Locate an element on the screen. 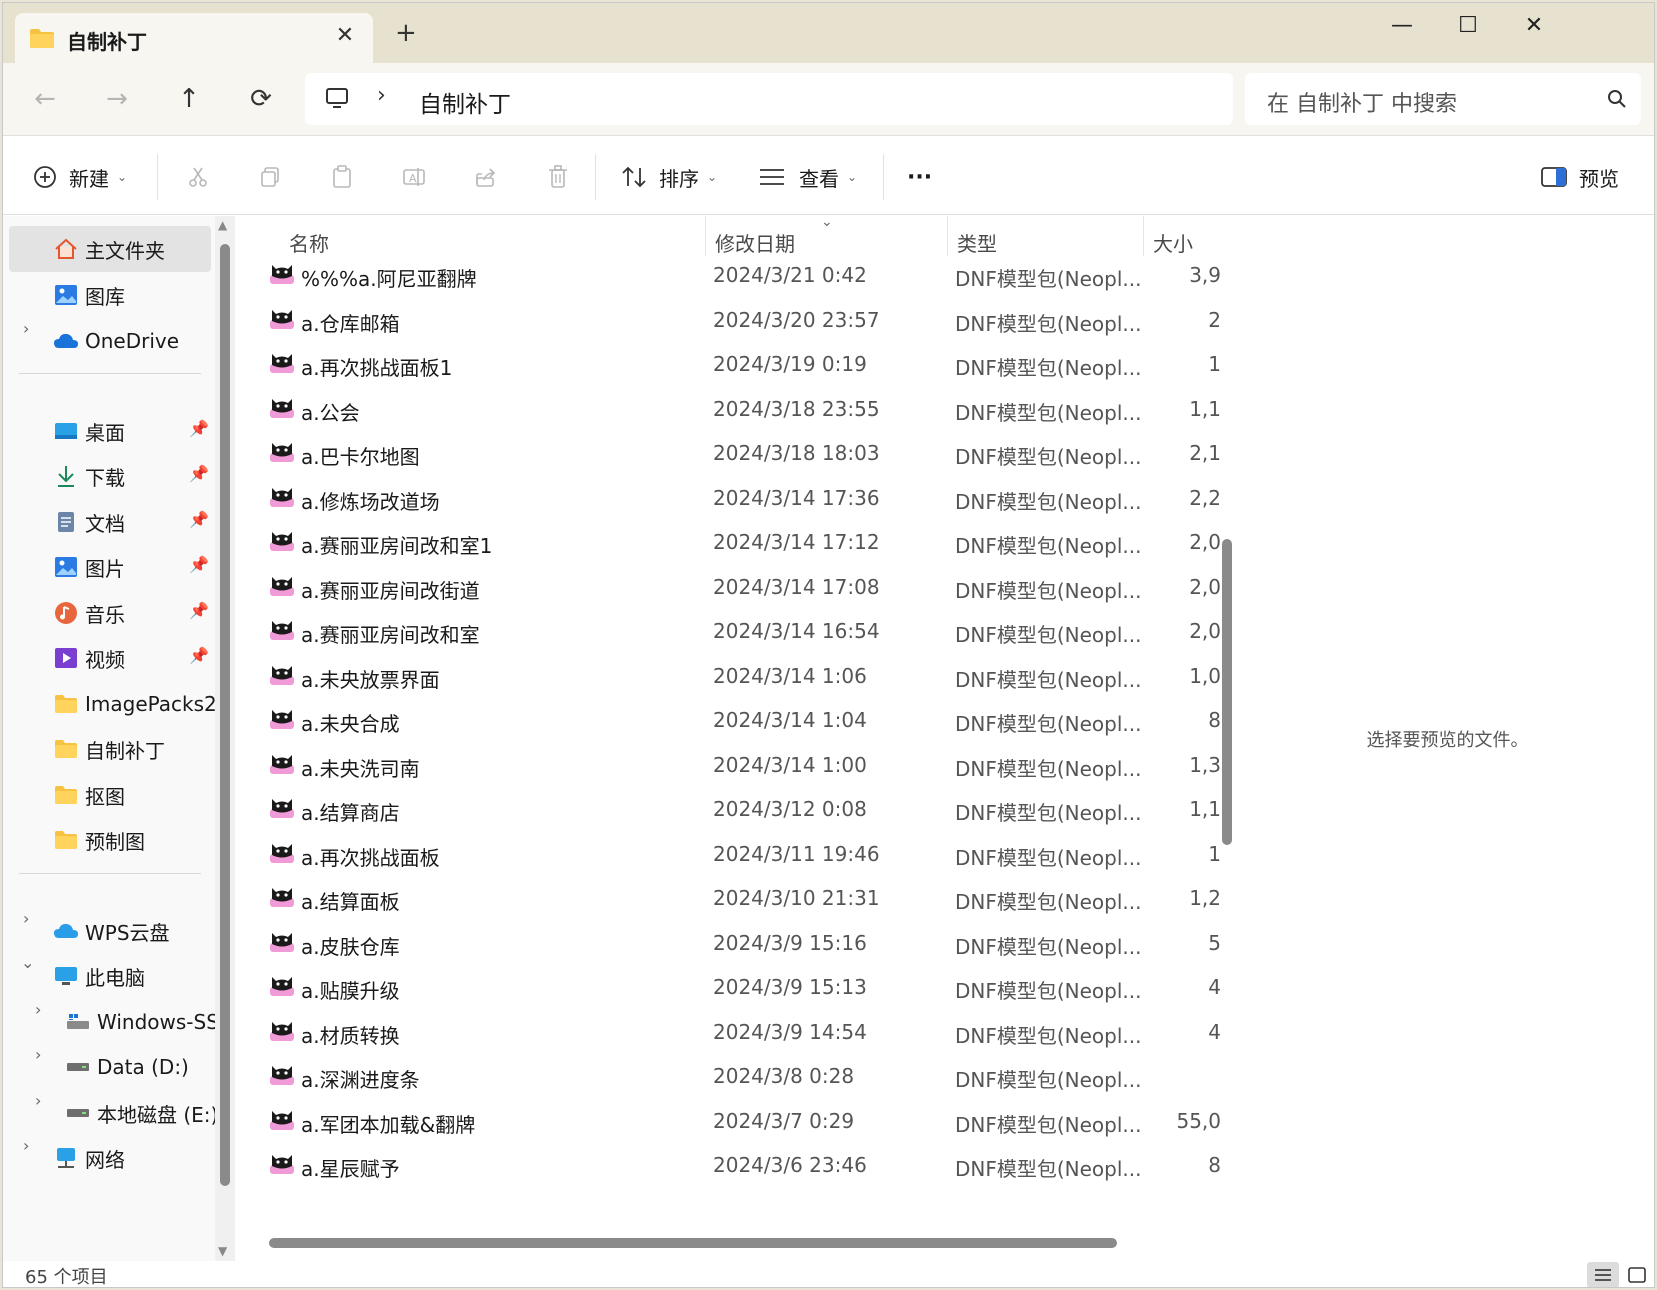 The width and height of the screenshot is (1657, 1290). file-row: a.皮肤仓库 2024/3/9 15:16 DNF模型包(Neopl... 5 is located at coordinates (732, 943).